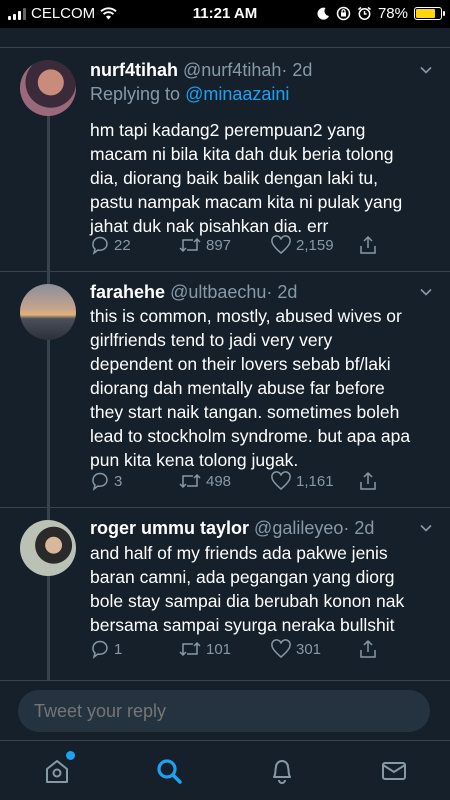 The height and width of the screenshot is (800, 450). Describe the element at coordinates (70, 755) in the screenshot. I see `notification-dot` at that location.